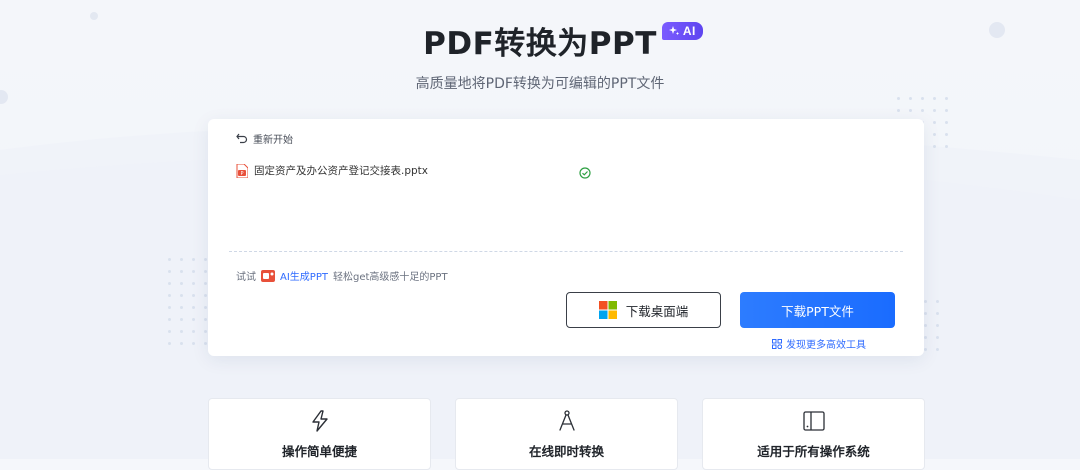 Image resolution: width=1080 pixels, height=470 pixels. I want to click on feature-card-online: 在线即时转换, so click(566, 434).